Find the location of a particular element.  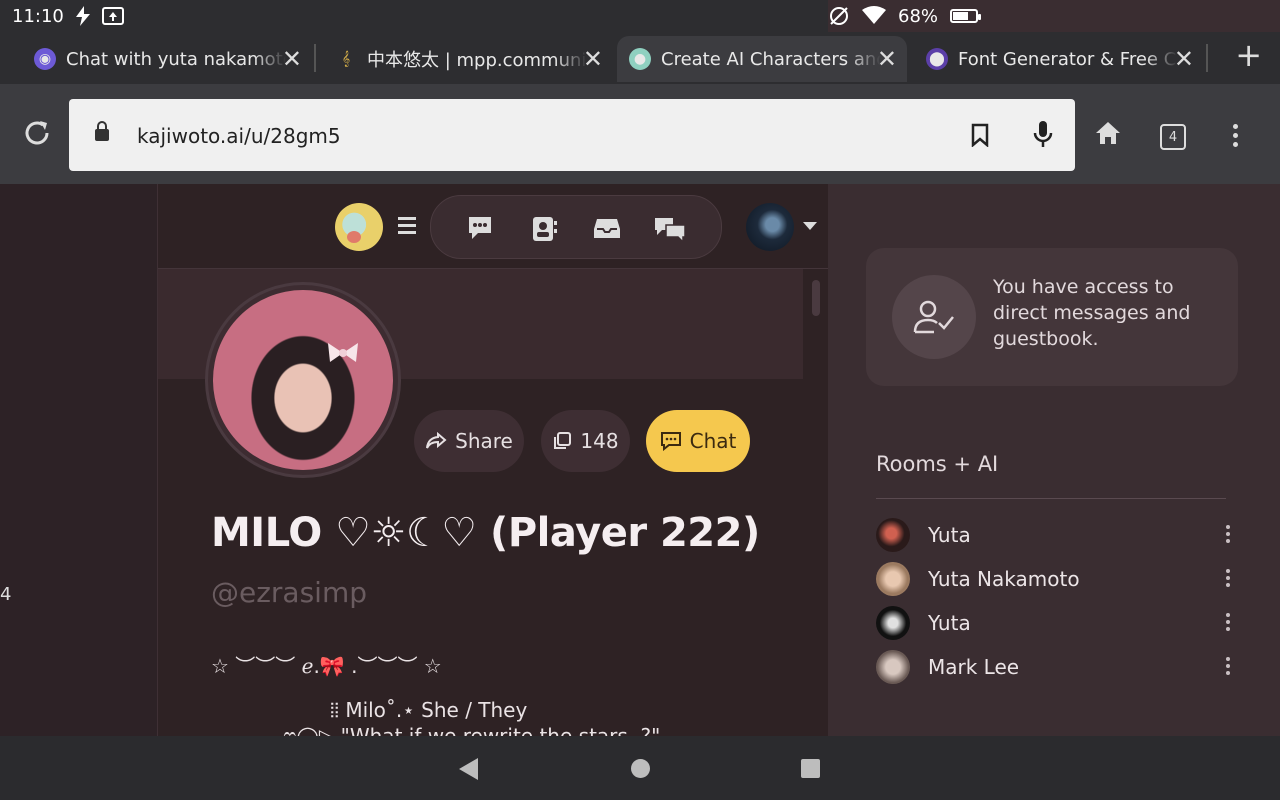

bookmark-icon is located at coordinates (980, 135).